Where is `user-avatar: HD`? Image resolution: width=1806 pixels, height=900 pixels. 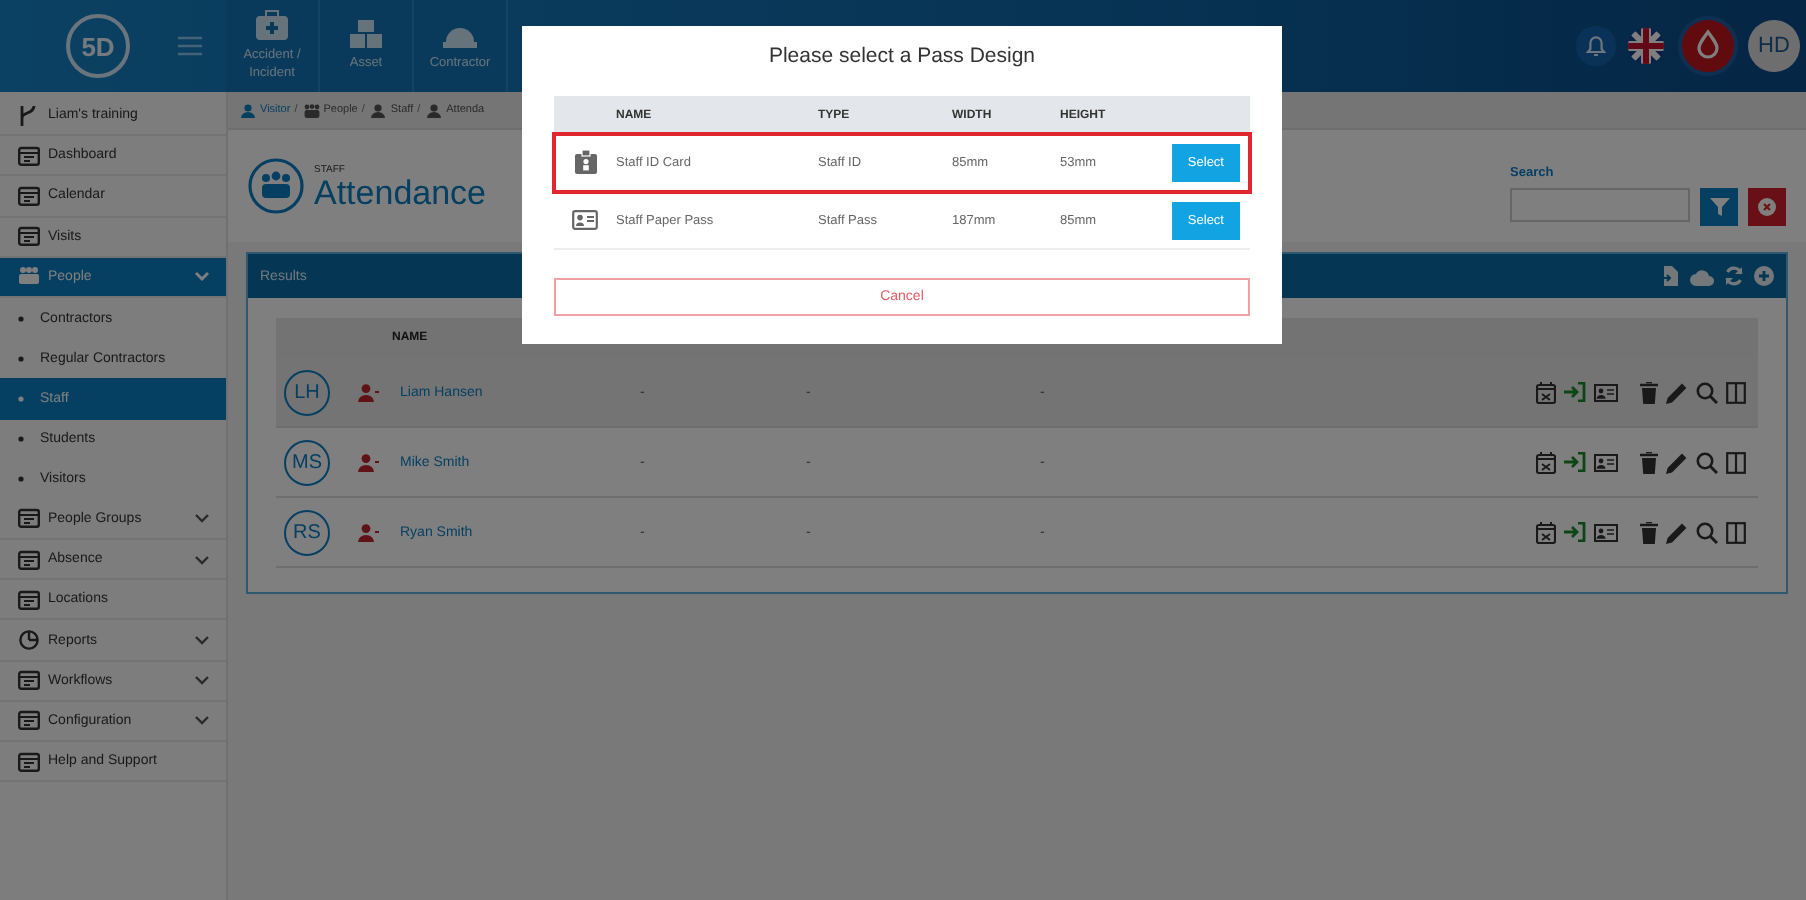 user-avatar: HD is located at coordinates (1774, 46).